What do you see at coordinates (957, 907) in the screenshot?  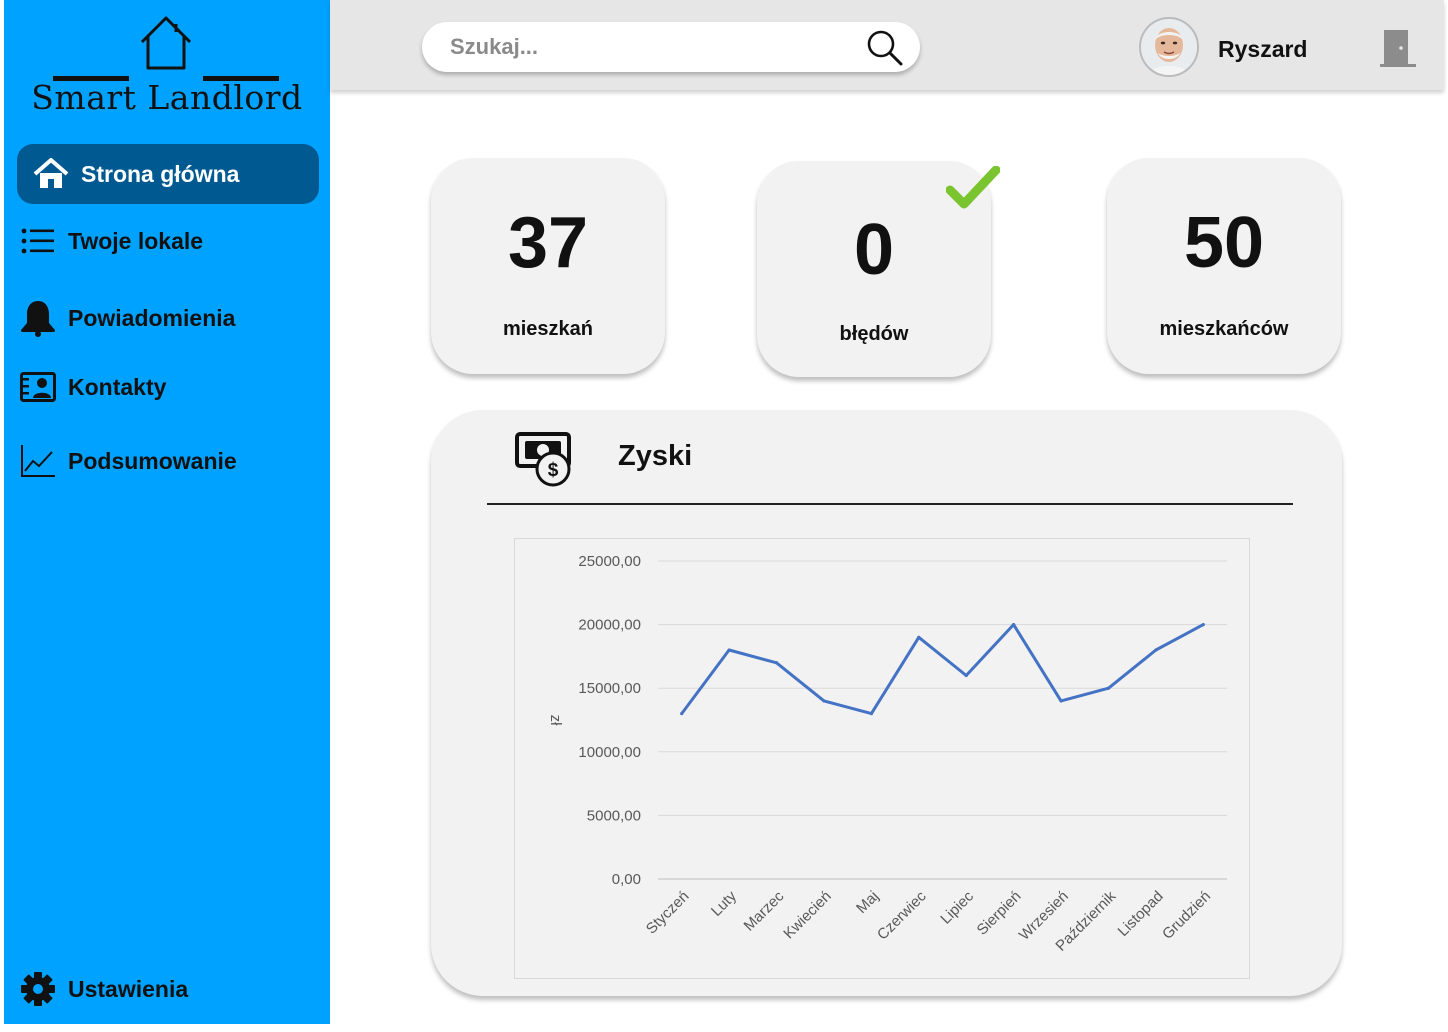 I see `x-tick-label: Lipiec` at bounding box center [957, 907].